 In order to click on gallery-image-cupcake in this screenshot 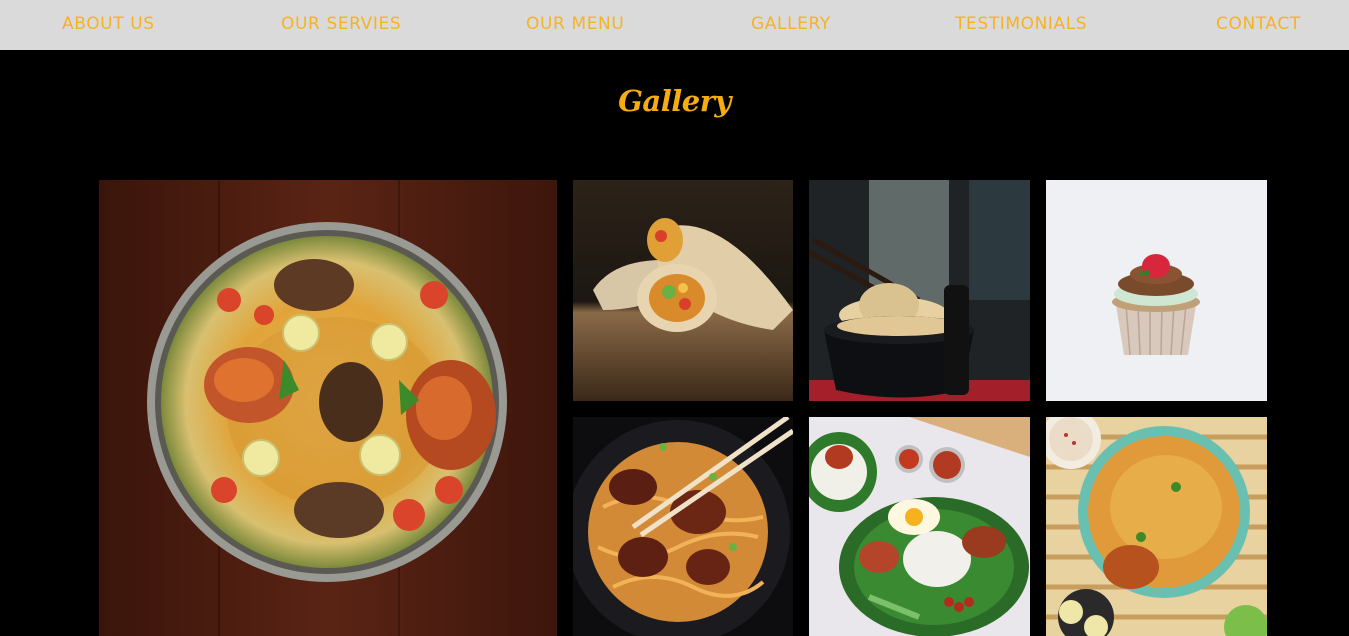, I will do `click(1156, 290)`.